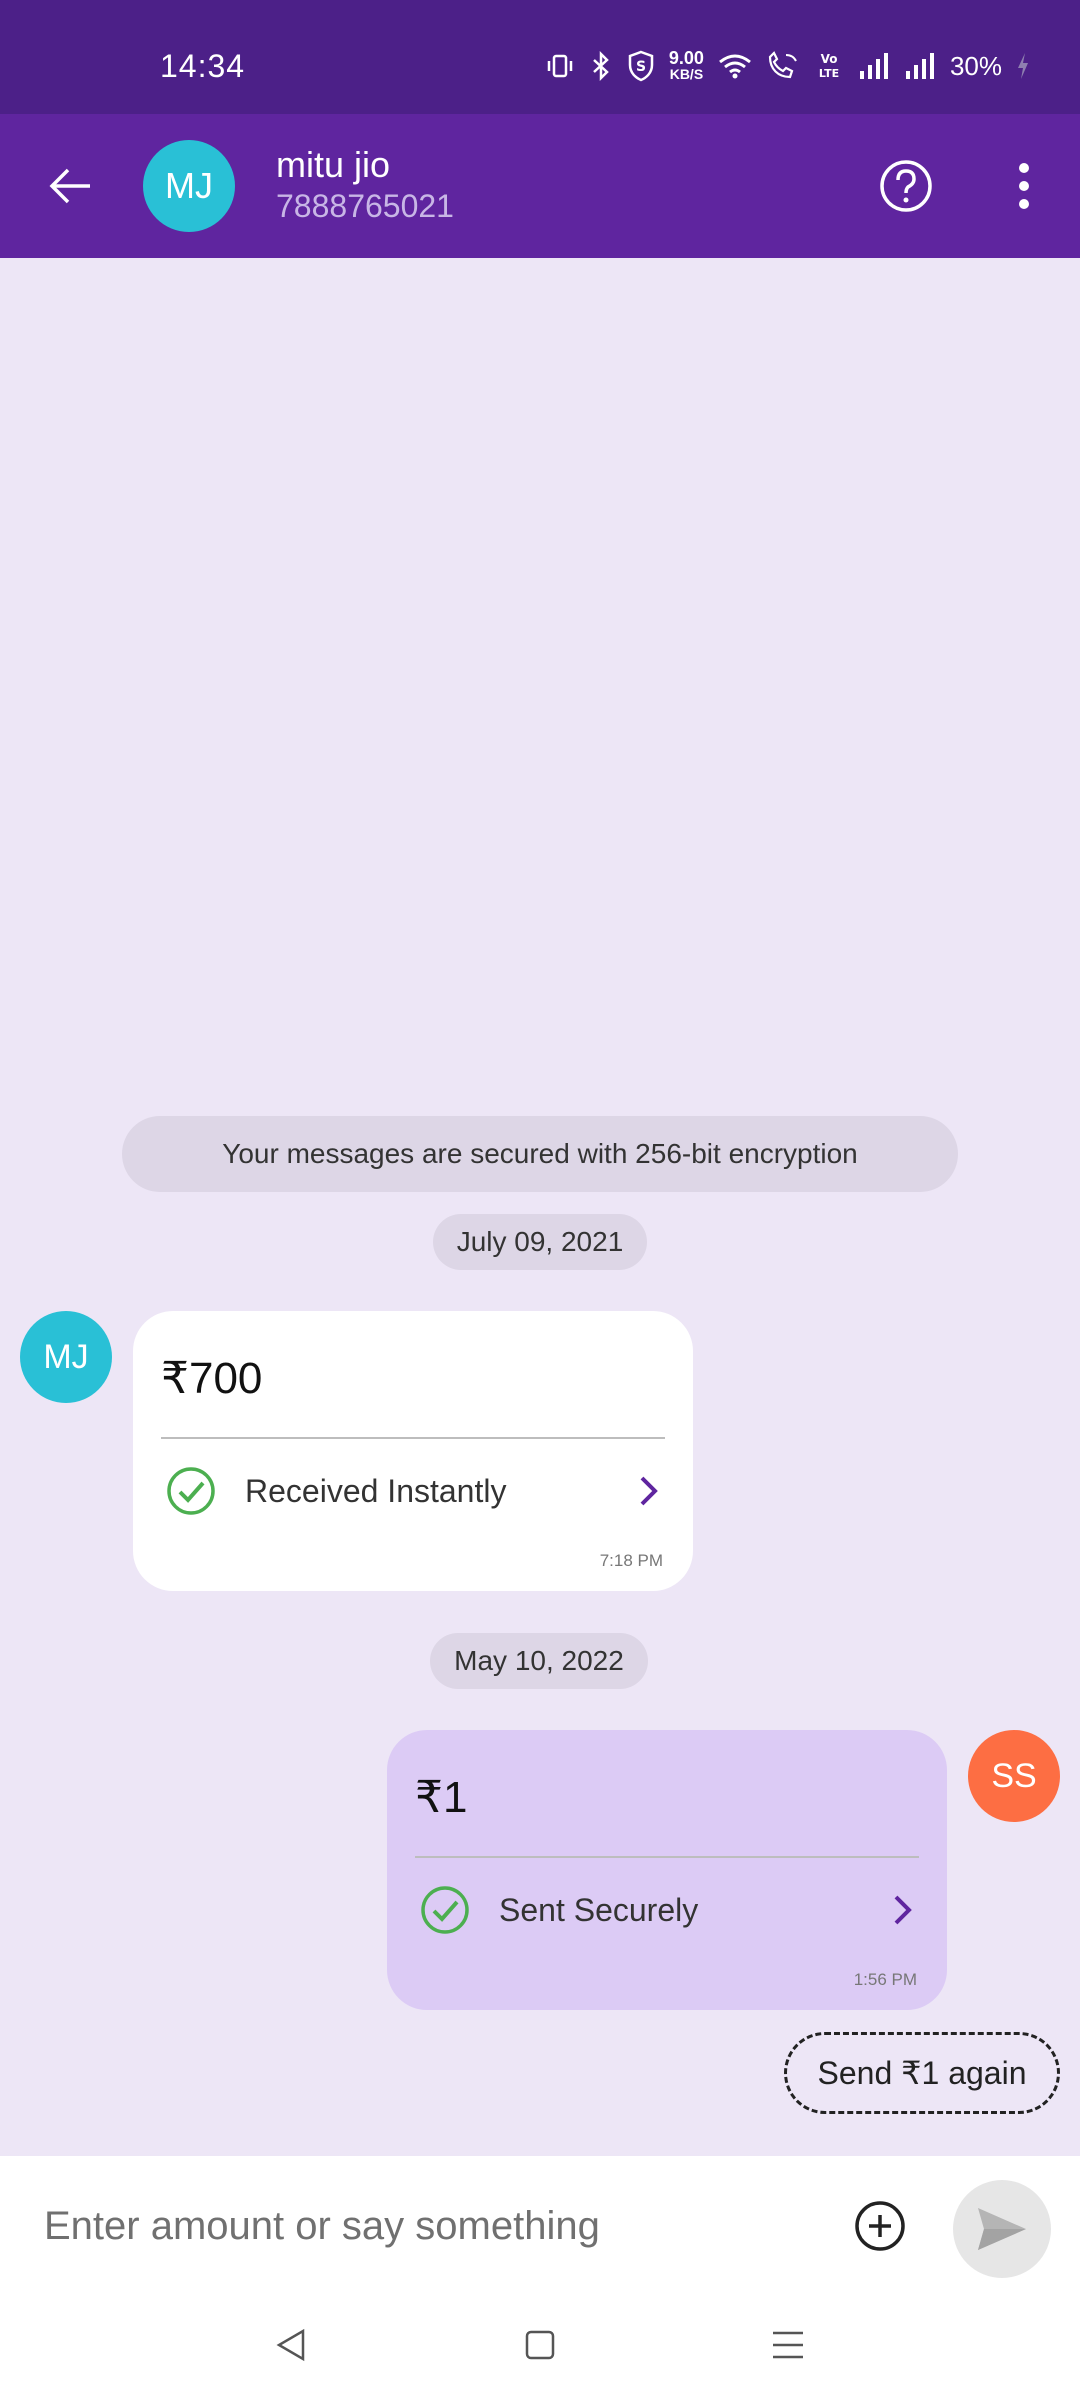 The height and width of the screenshot is (2400, 1080). Describe the element at coordinates (333, 165) in the screenshot. I see `contact-name: mitu jio` at that location.